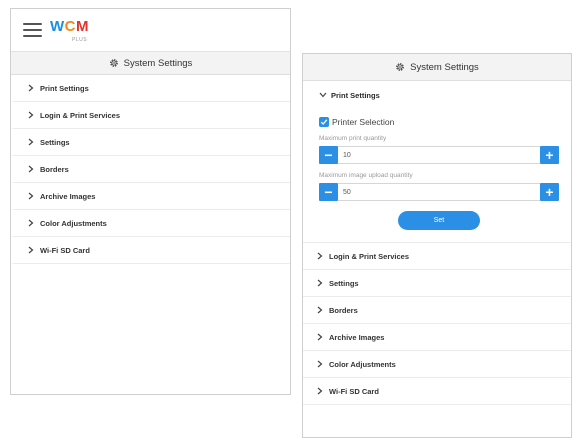 Image resolution: width=573 pixels, height=439 pixels. I want to click on max-upload-quantity-input: 50, so click(439, 192).